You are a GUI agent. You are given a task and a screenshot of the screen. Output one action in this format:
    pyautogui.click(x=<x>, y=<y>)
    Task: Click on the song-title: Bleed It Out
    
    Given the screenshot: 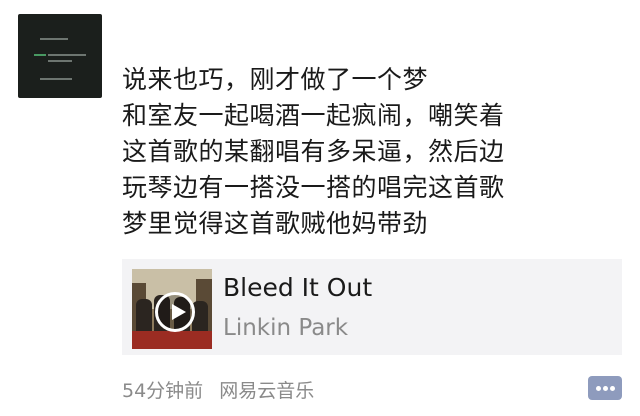 What is the action you would take?
    pyautogui.click(x=298, y=287)
    